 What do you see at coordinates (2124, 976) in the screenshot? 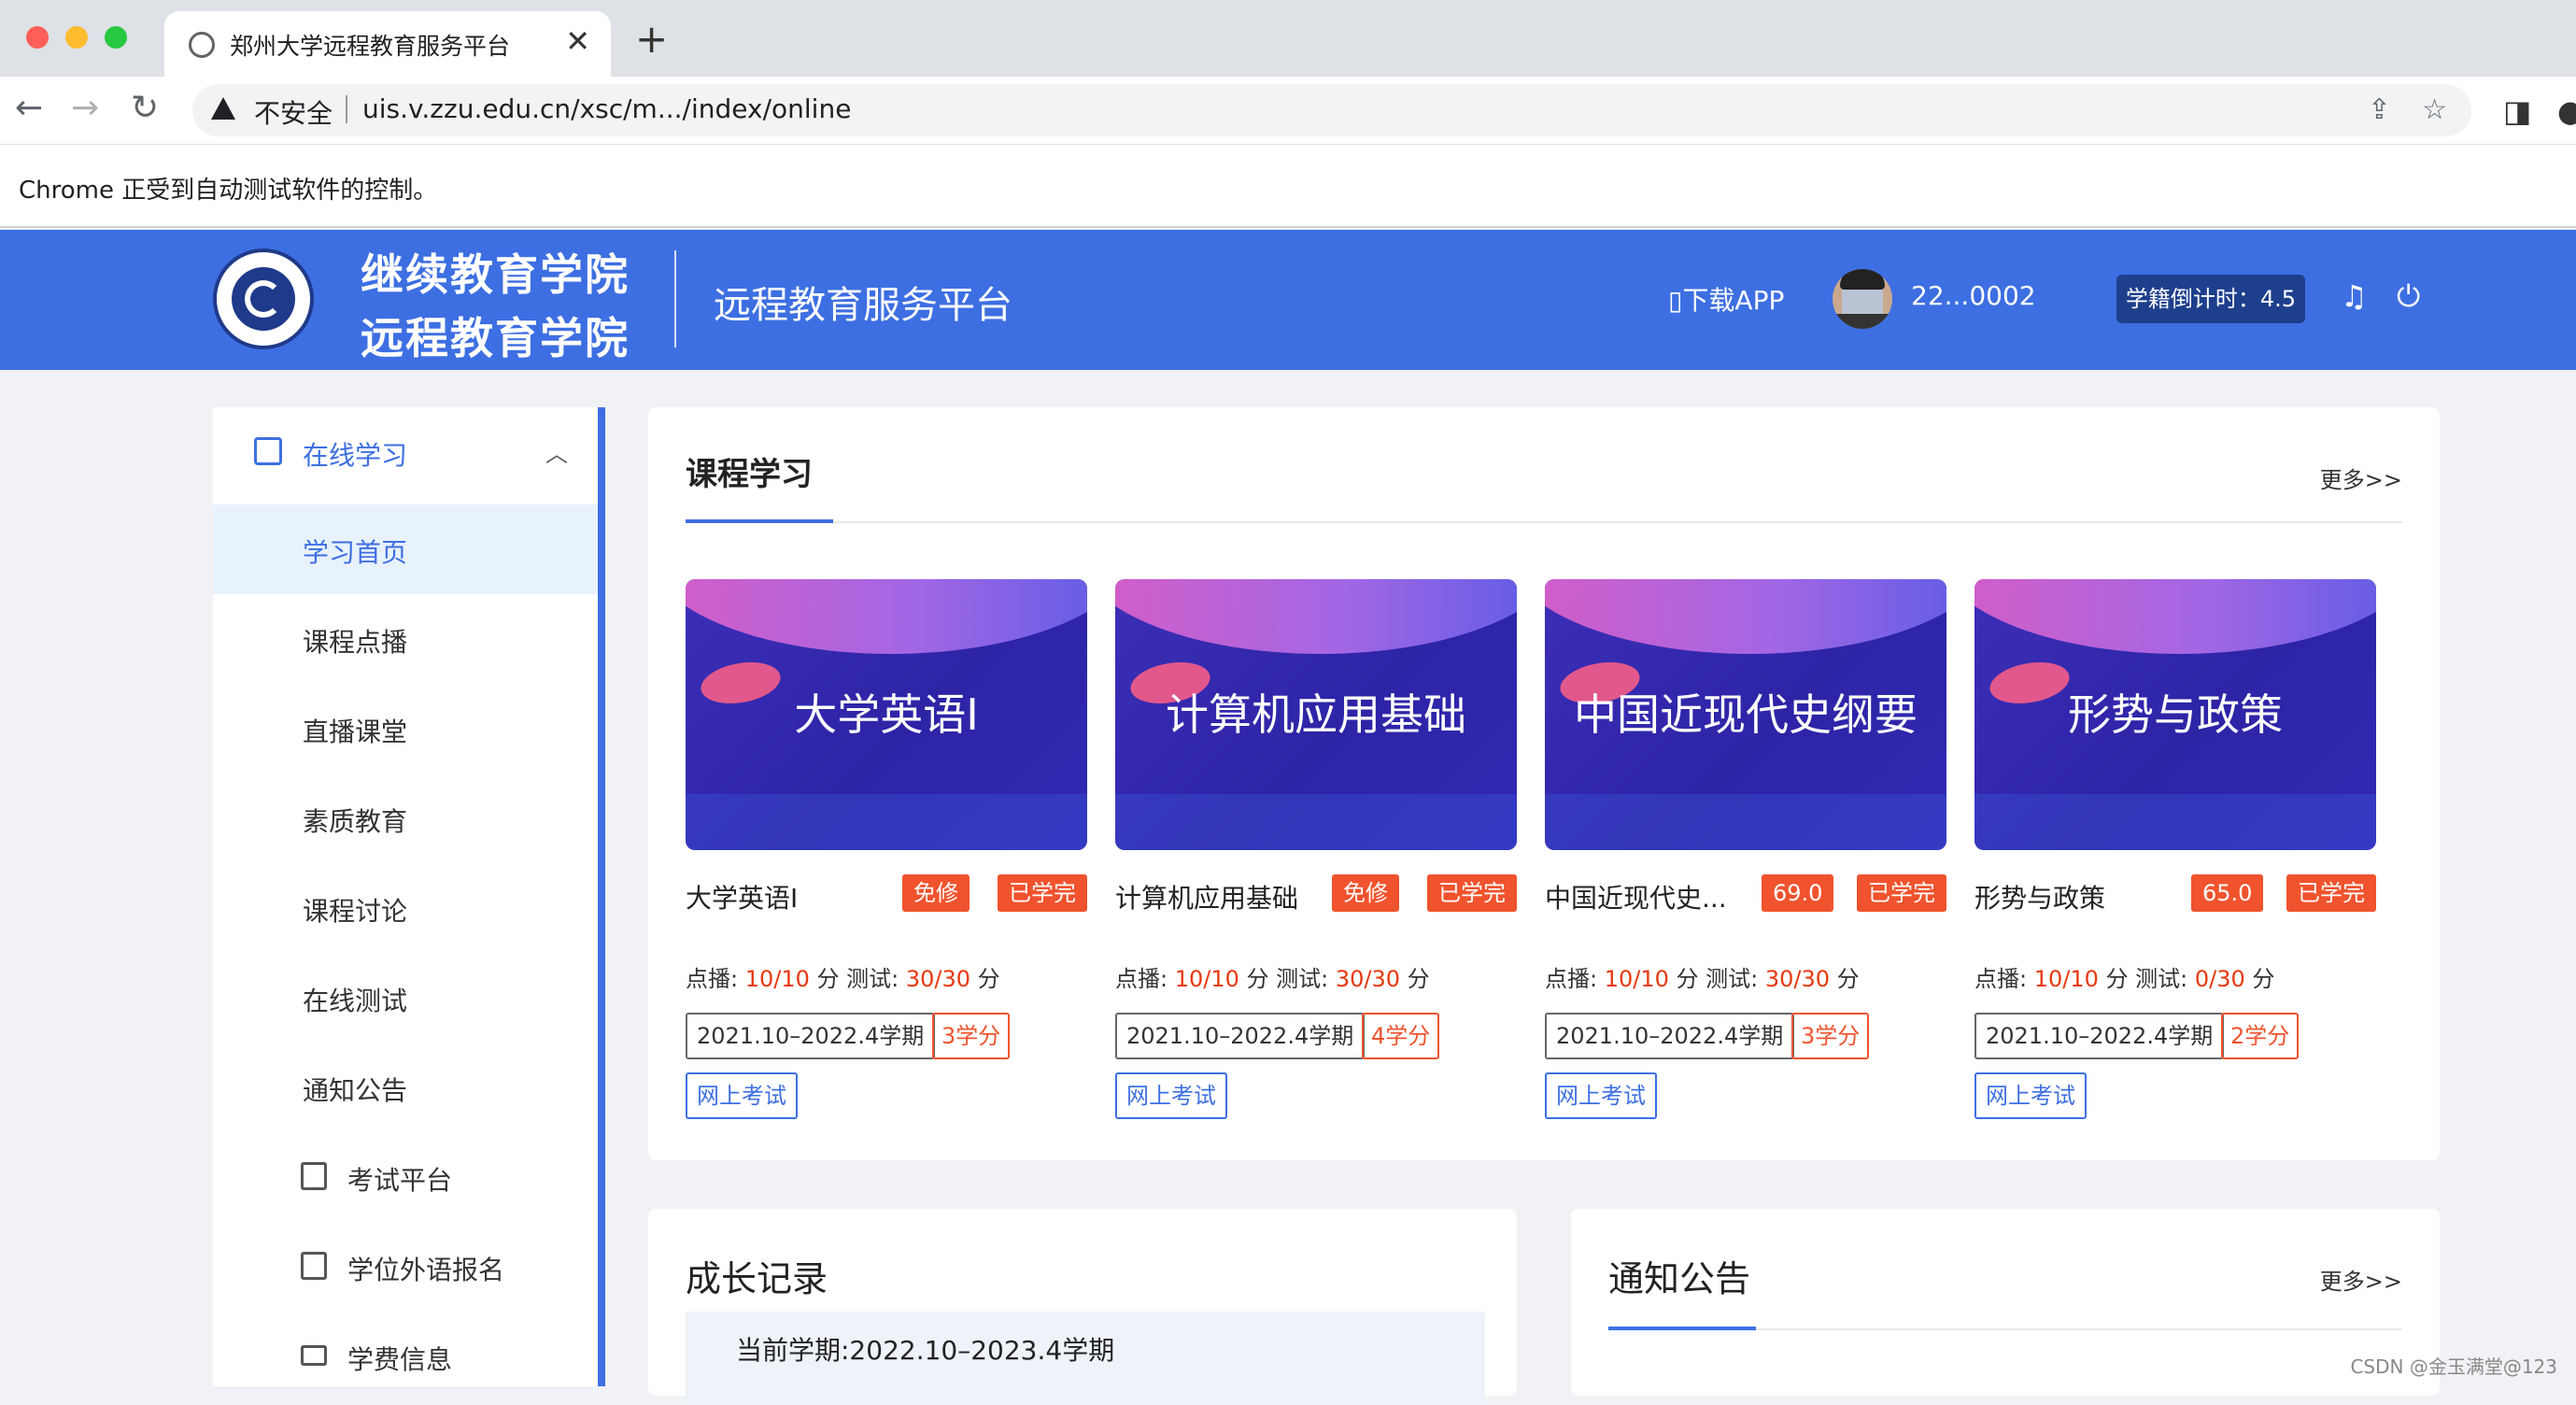
I see `course-stats: 点播: 10/10 分 测试: 0/30 分` at bounding box center [2124, 976].